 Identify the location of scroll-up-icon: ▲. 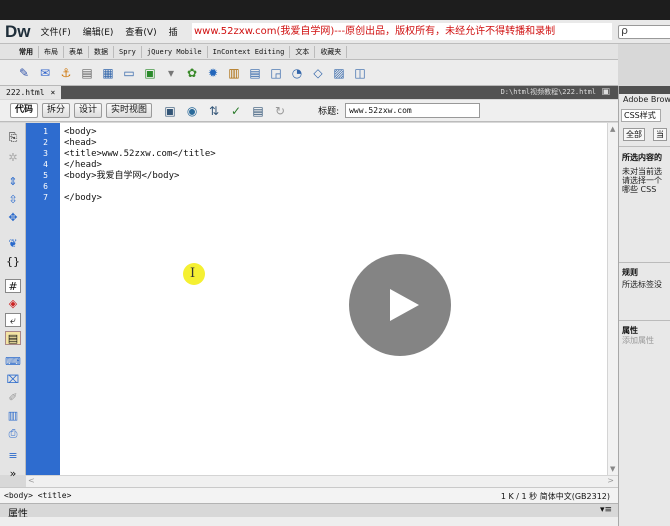
(612, 129).